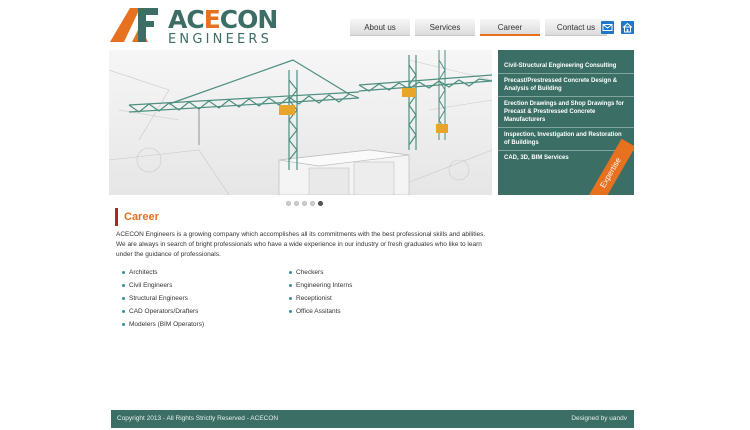 The width and height of the screenshot is (750, 430). Describe the element at coordinates (320, 203) in the screenshot. I see `slider-dot-active` at that location.